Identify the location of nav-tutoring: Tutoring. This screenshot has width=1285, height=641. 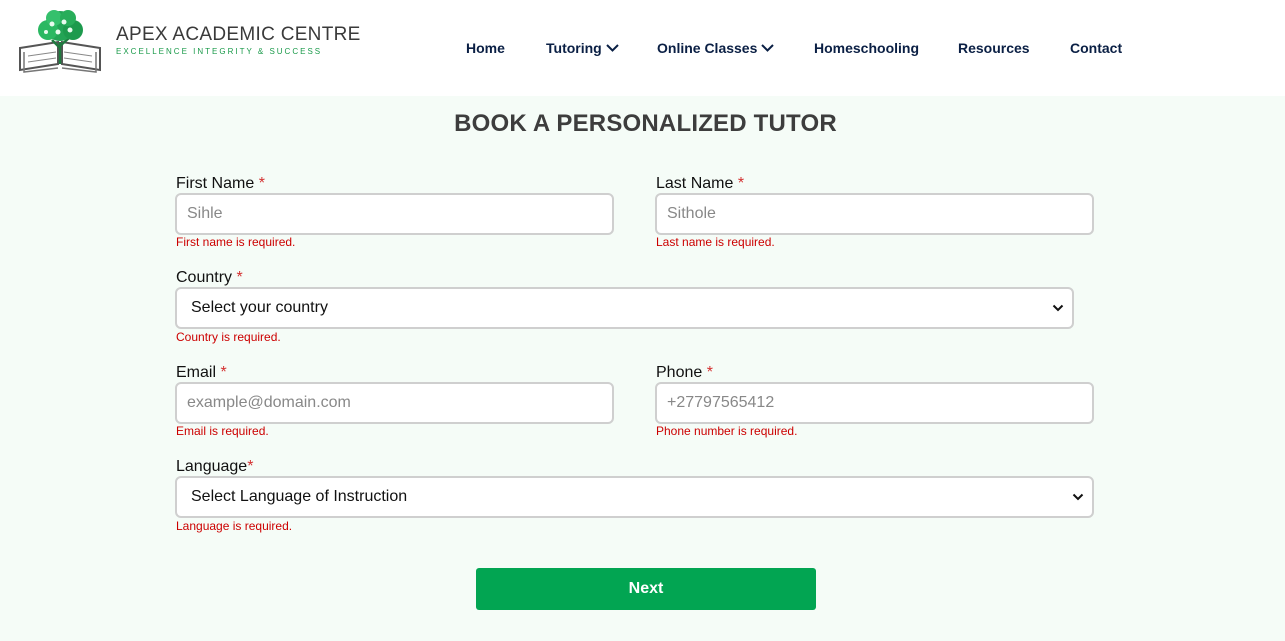
(582, 48).